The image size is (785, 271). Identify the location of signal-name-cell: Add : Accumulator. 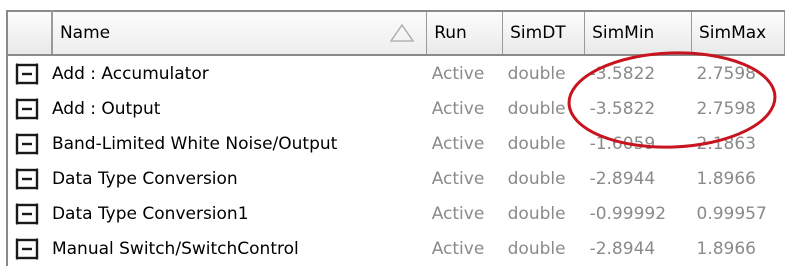
(130, 73).